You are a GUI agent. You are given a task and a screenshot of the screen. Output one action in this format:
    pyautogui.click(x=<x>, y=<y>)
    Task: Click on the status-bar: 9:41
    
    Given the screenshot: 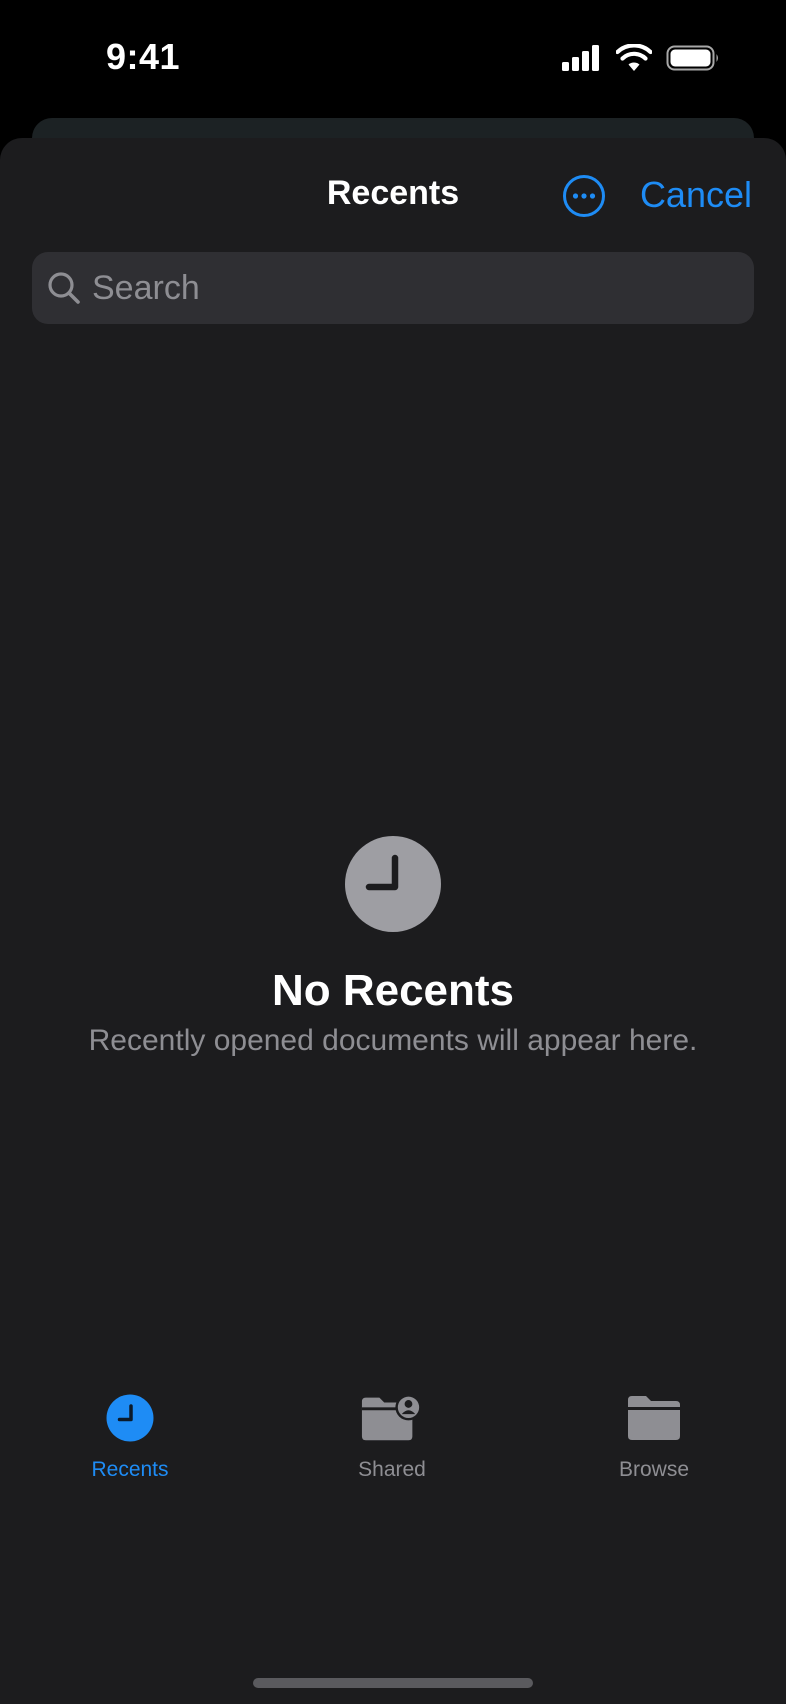 What is the action you would take?
    pyautogui.click(x=393, y=59)
    